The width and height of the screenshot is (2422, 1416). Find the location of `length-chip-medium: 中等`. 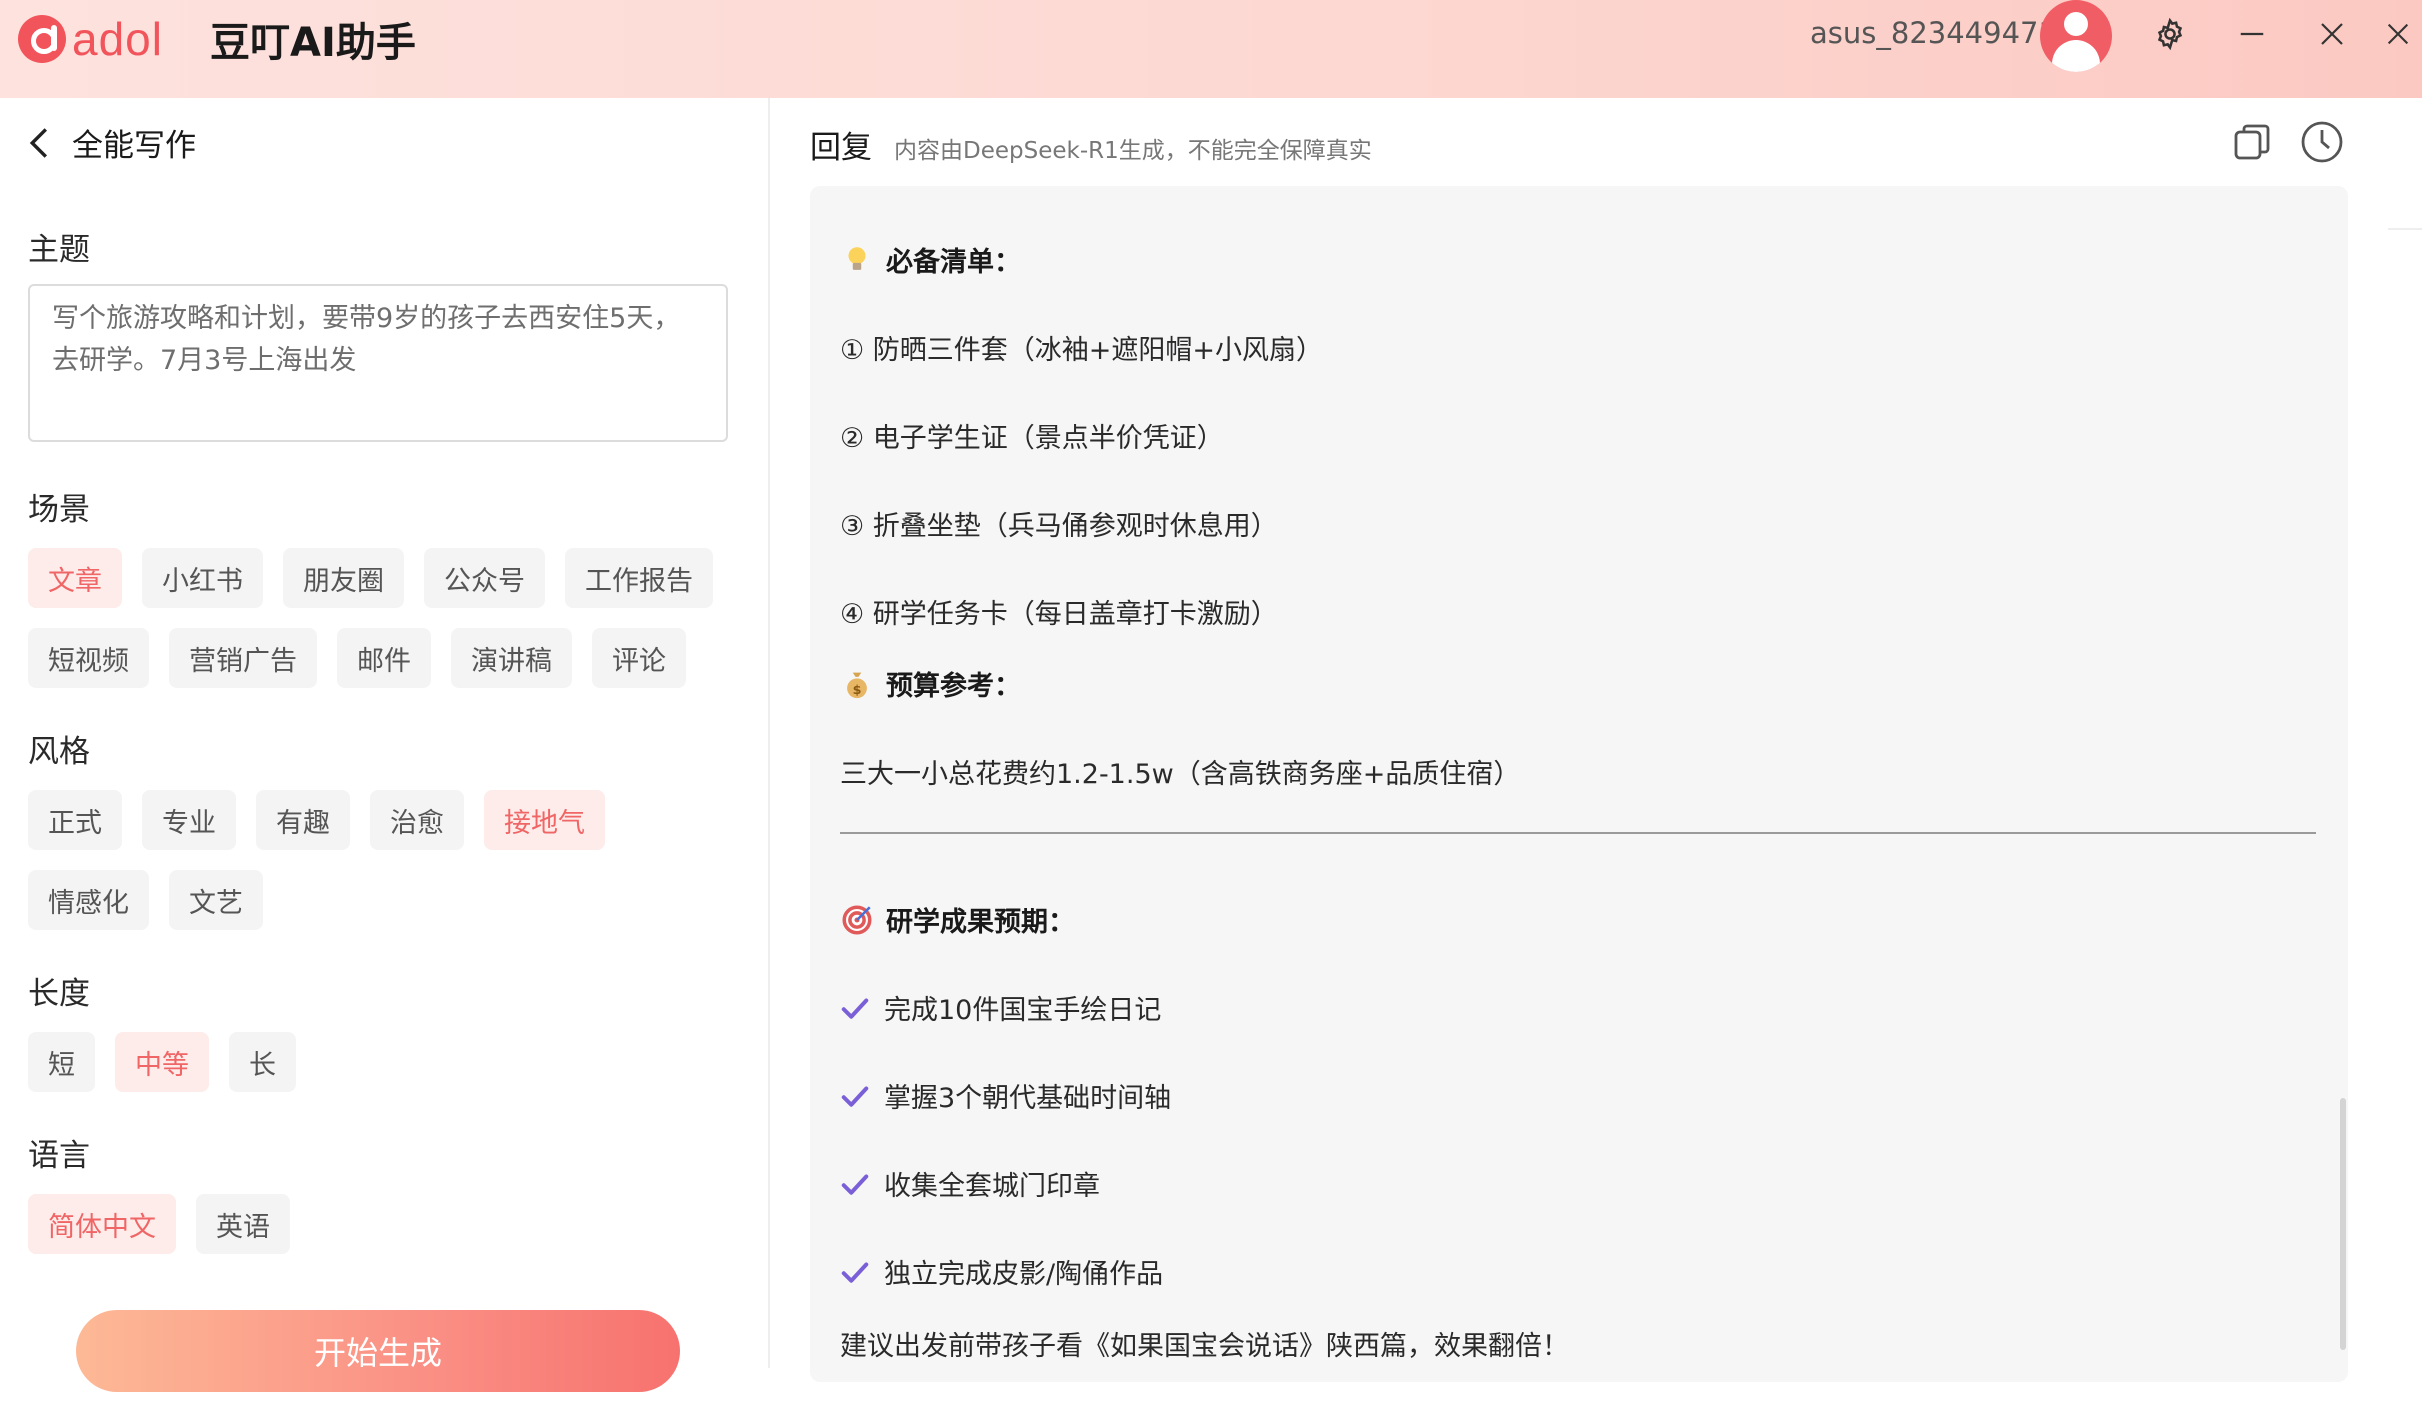

length-chip-medium: 中等 is located at coordinates (162, 1062).